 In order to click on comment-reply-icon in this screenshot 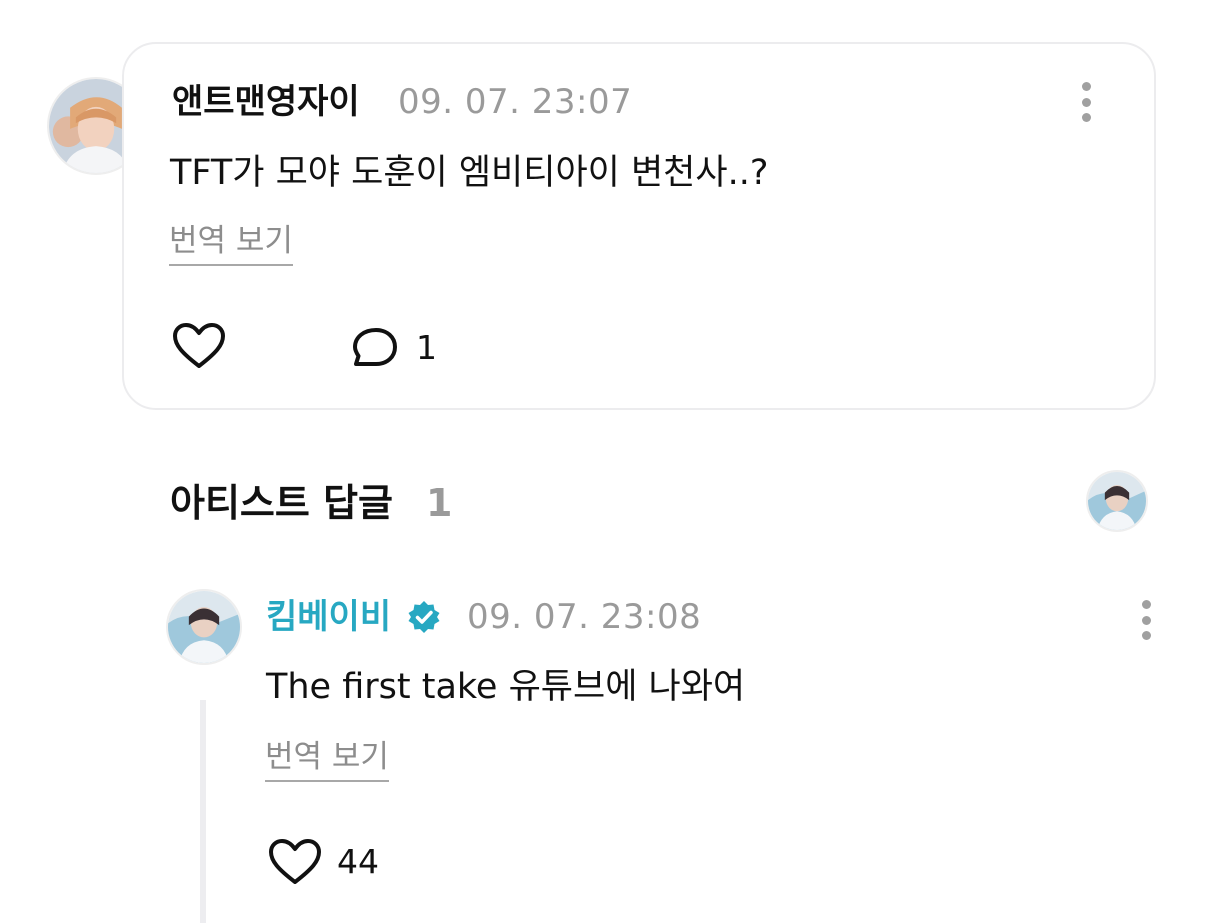, I will do `click(376, 348)`.